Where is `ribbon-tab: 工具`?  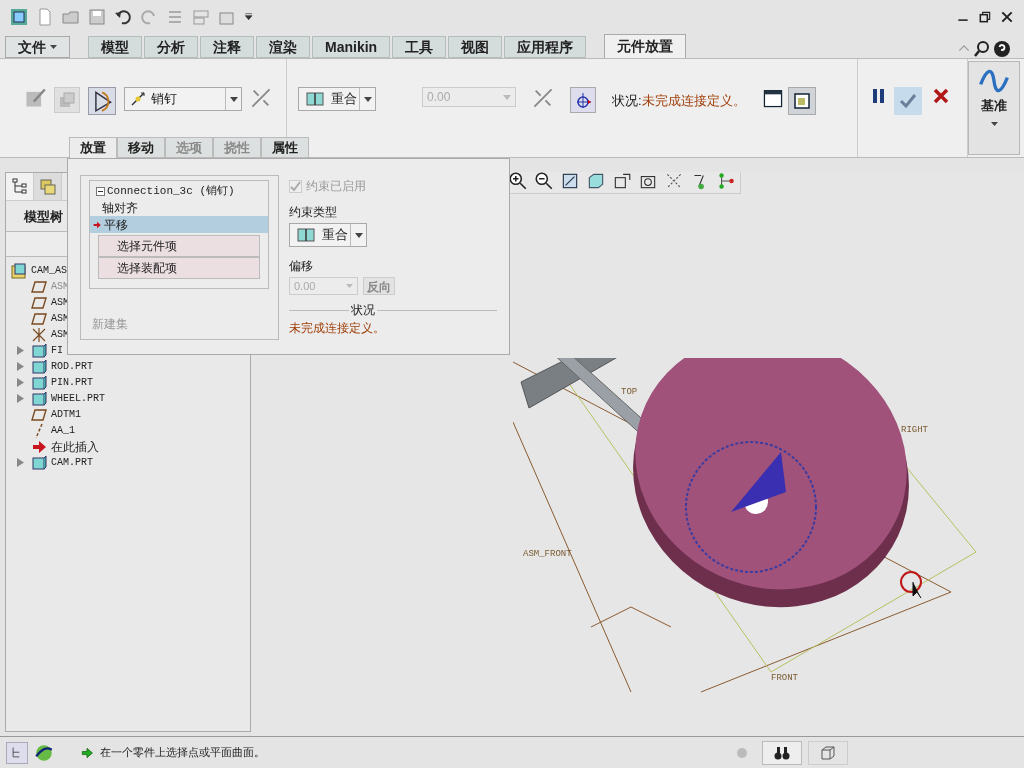 ribbon-tab: 工具 is located at coordinates (419, 47).